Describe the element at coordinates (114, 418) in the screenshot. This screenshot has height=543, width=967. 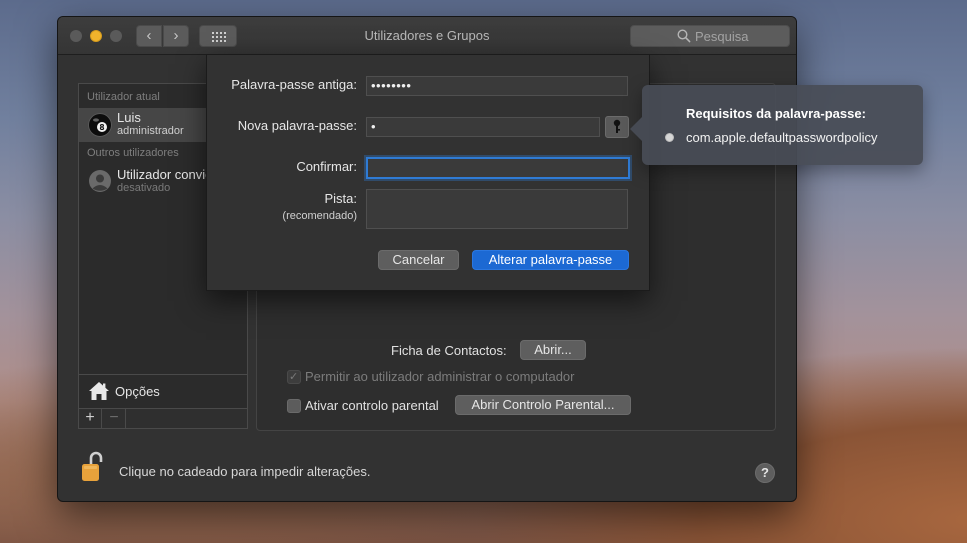
I see `remove-user-button: −` at that location.